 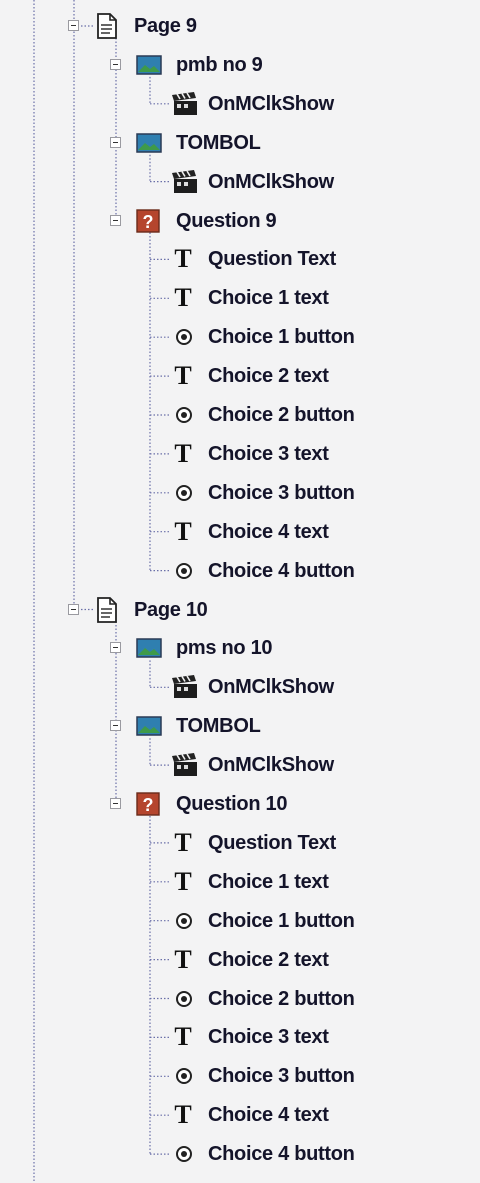 What do you see at coordinates (232, 804) in the screenshot?
I see `tree-node-label: Question 10` at bounding box center [232, 804].